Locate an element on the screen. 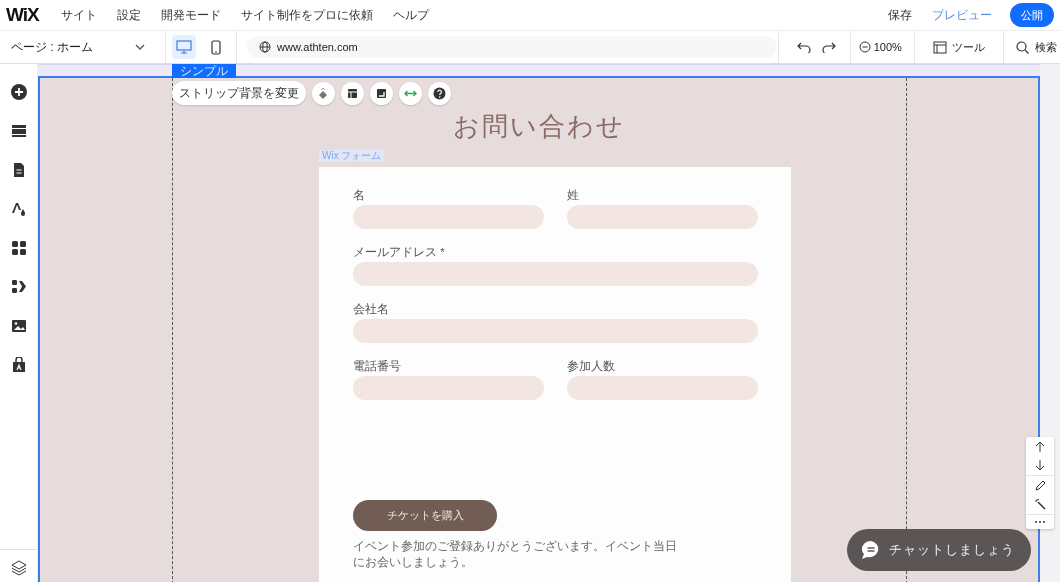  bag-icon is located at coordinates (18, 365).